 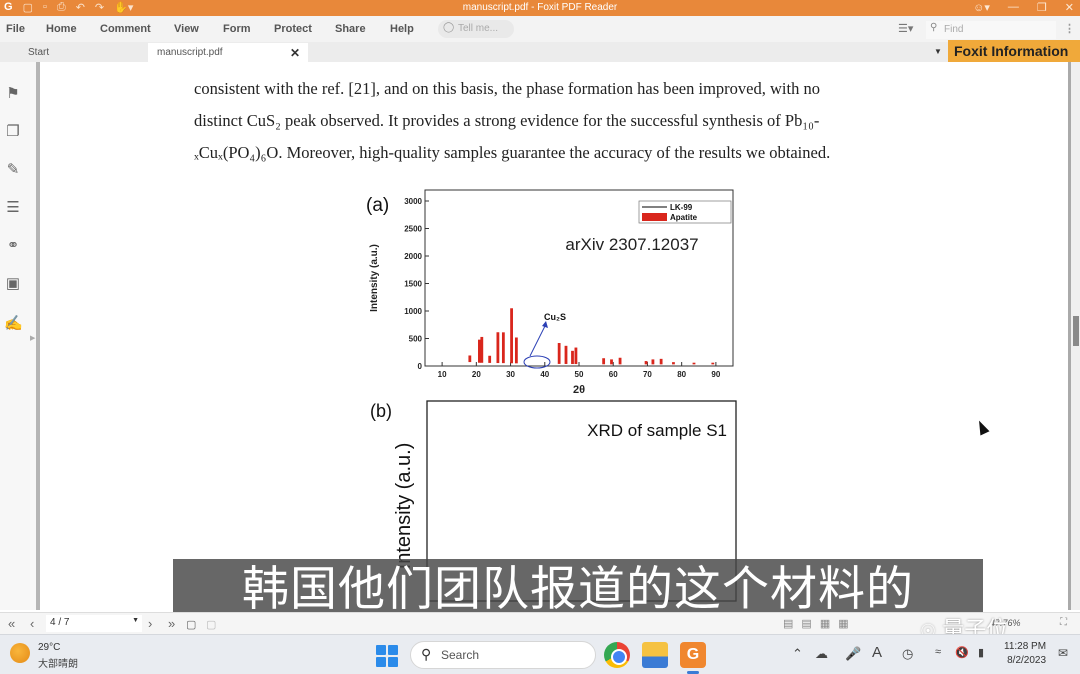 What do you see at coordinates (1063, 653) in the screenshot?
I see `notifications-icon: ✉` at bounding box center [1063, 653].